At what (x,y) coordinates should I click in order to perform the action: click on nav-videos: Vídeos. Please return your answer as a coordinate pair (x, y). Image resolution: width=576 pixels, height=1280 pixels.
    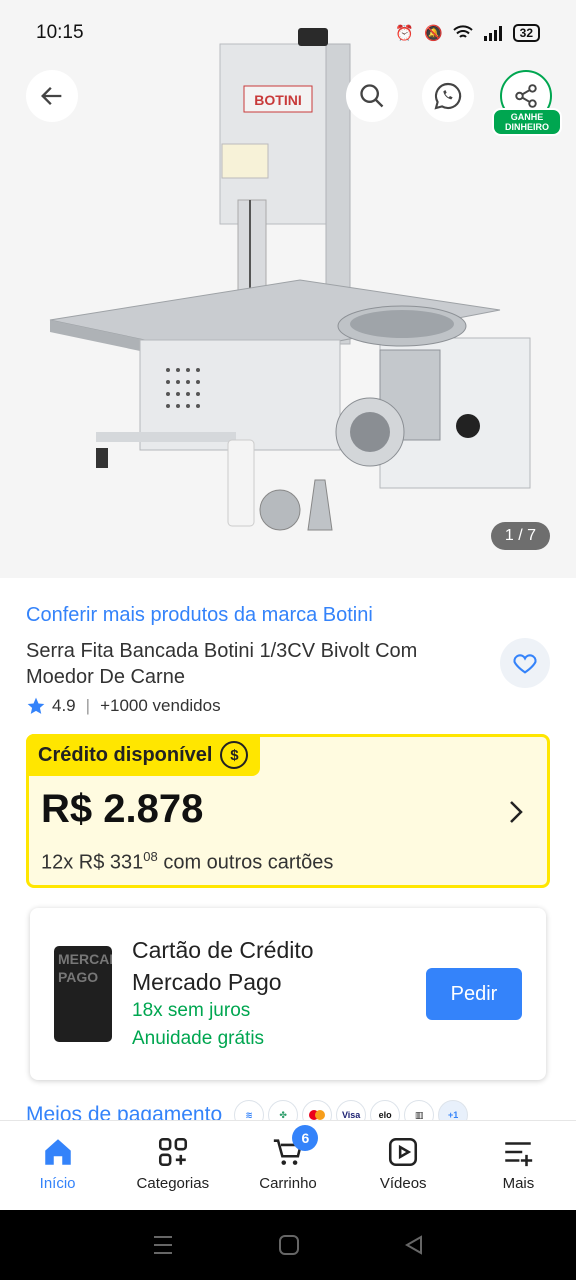
    Looking at the image, I should click on (403, 1165).